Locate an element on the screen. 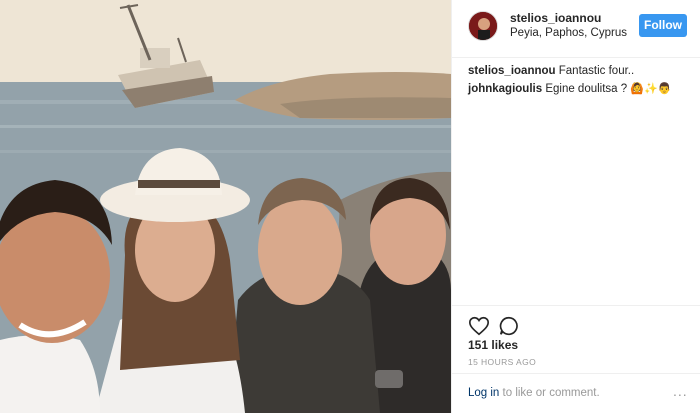  login-prompt: Log in to like or comment. is located at coordinates (534, 393).